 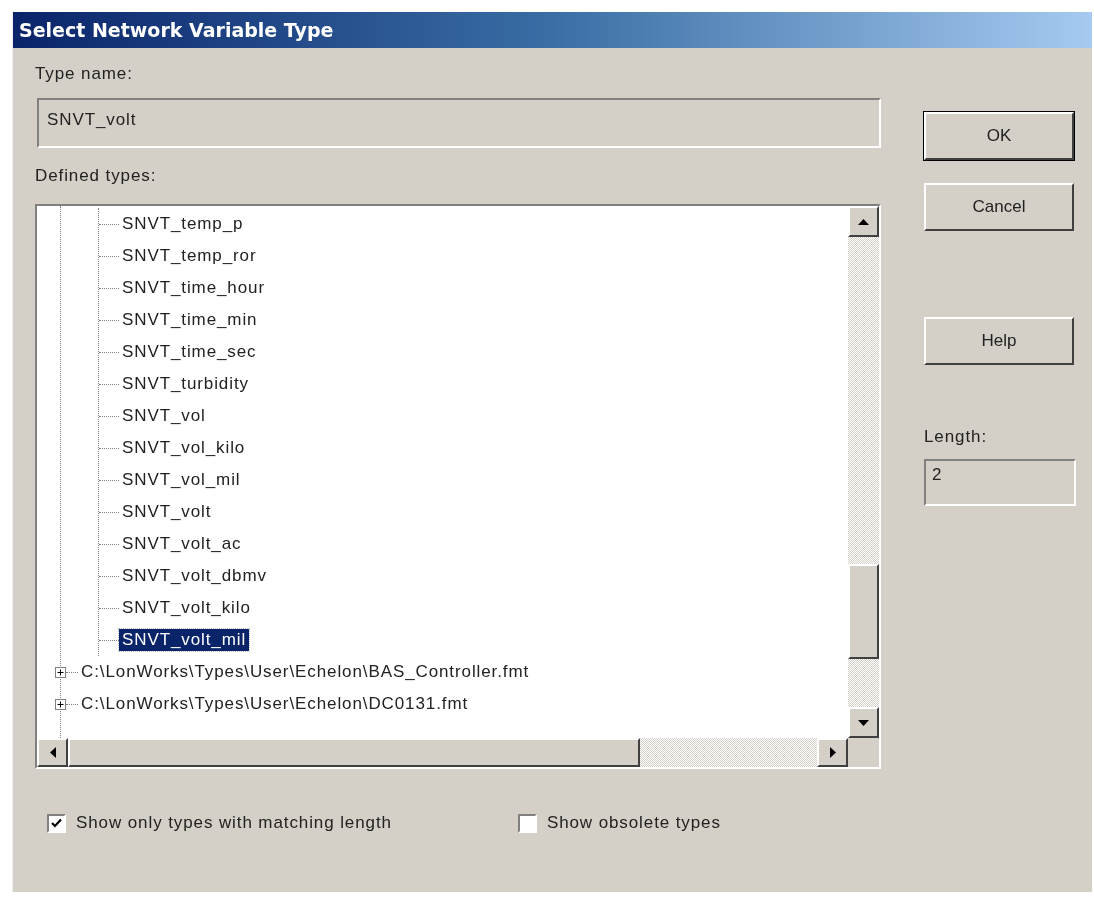 I want to click on tree-item: SNVT_time_min, so click(x=190, y=320).